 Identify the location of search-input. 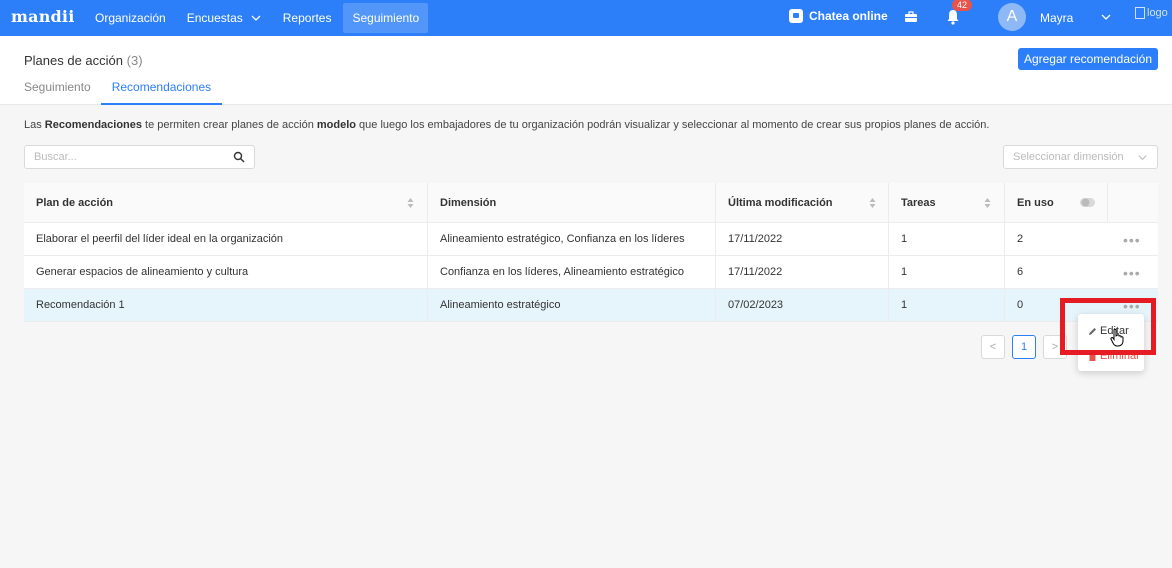
(120, 157).